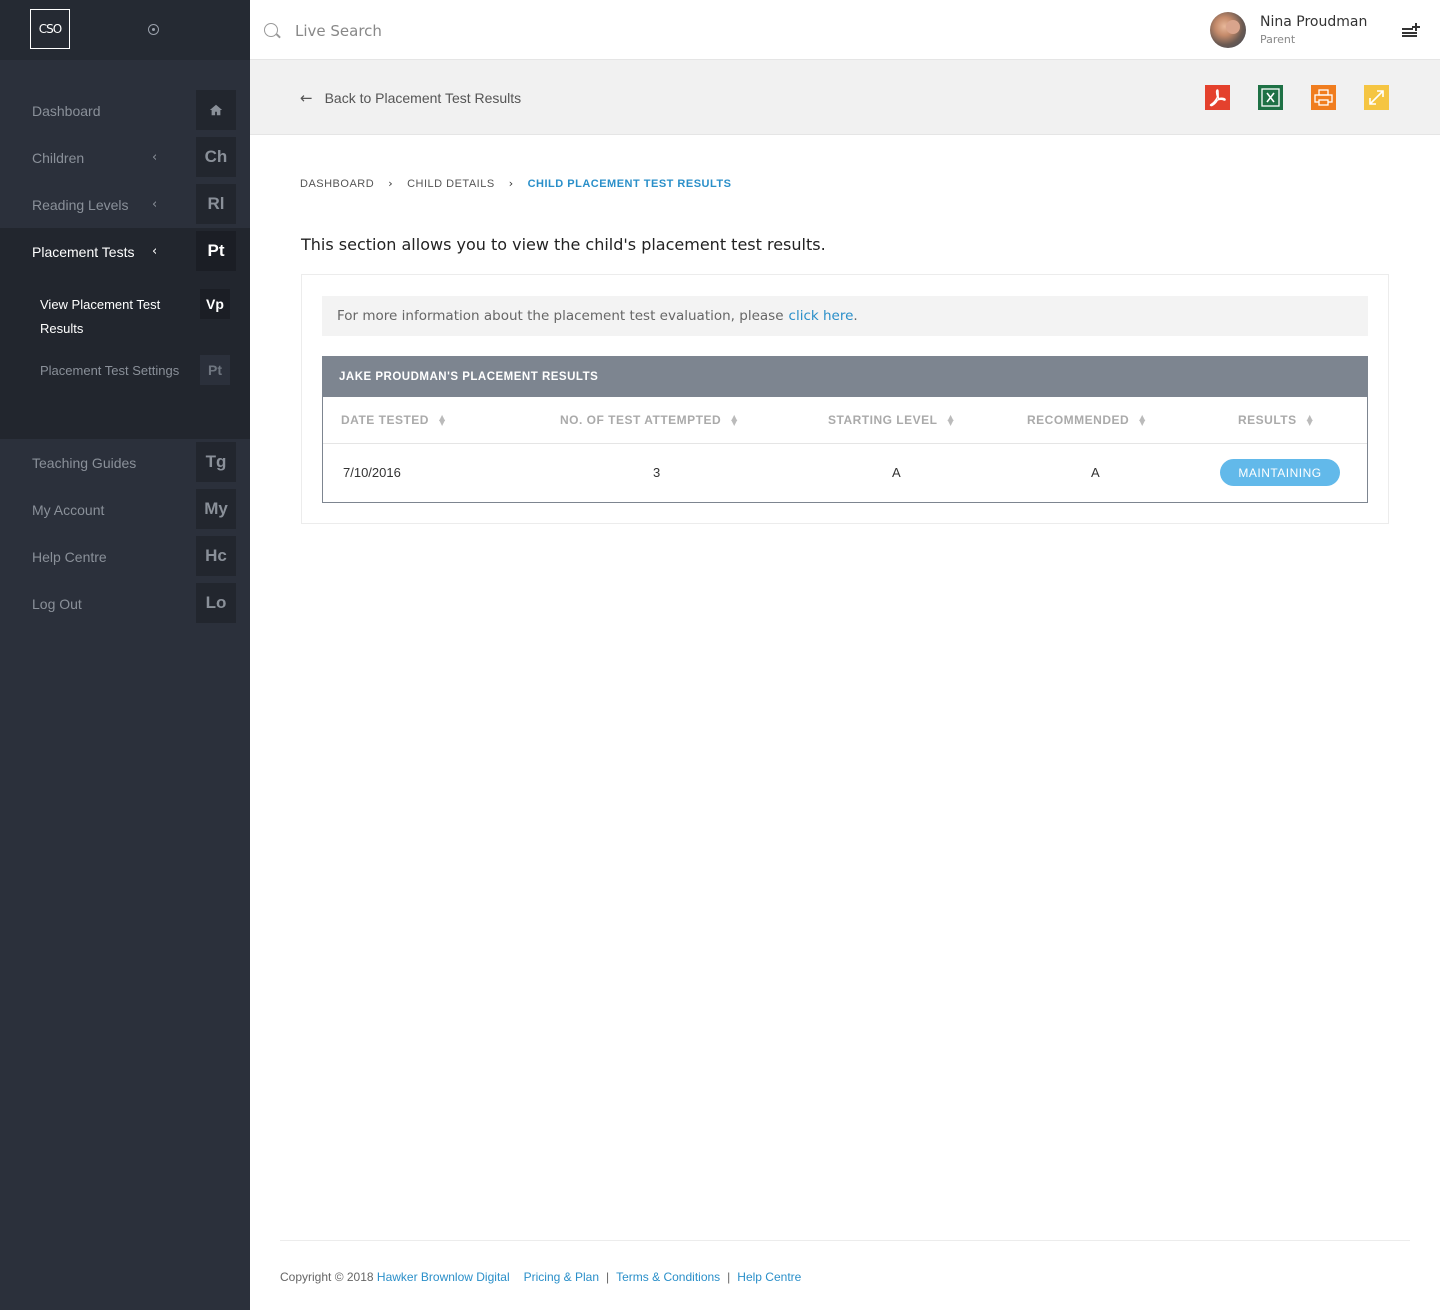  What do you see at coordinates (1278, 39) in the screenshot?
I see `user-role: Parent` at bounding box center [1278, 39].